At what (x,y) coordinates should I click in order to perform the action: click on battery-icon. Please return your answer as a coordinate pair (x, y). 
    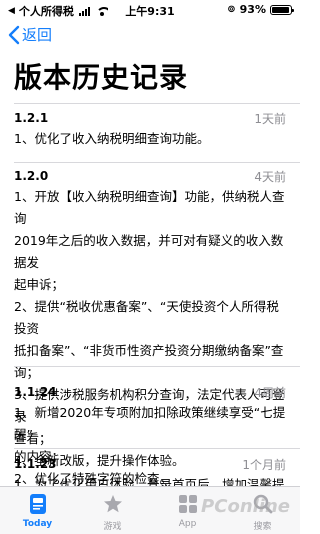
    Looking at the image, I should click on (282, 9).